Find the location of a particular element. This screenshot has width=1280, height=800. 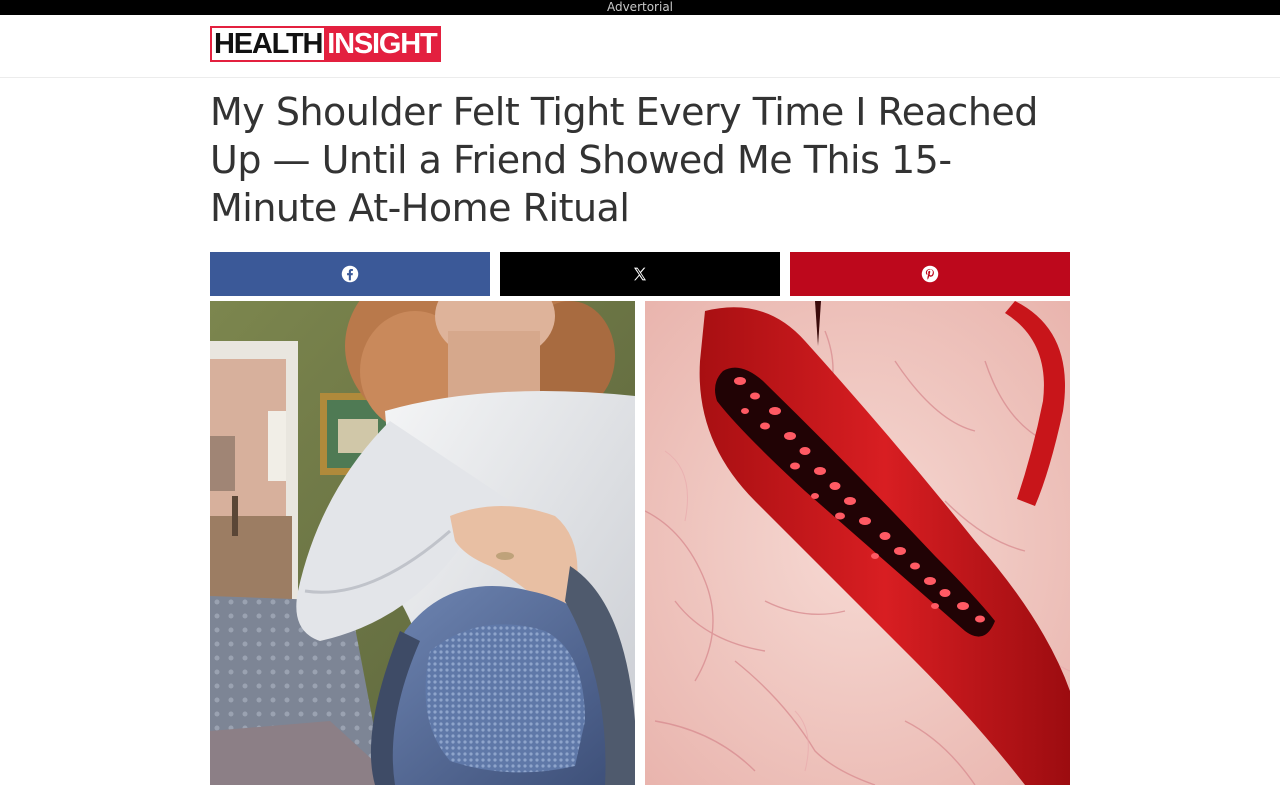

pinterest-icon is located at coordinates (930, 274).